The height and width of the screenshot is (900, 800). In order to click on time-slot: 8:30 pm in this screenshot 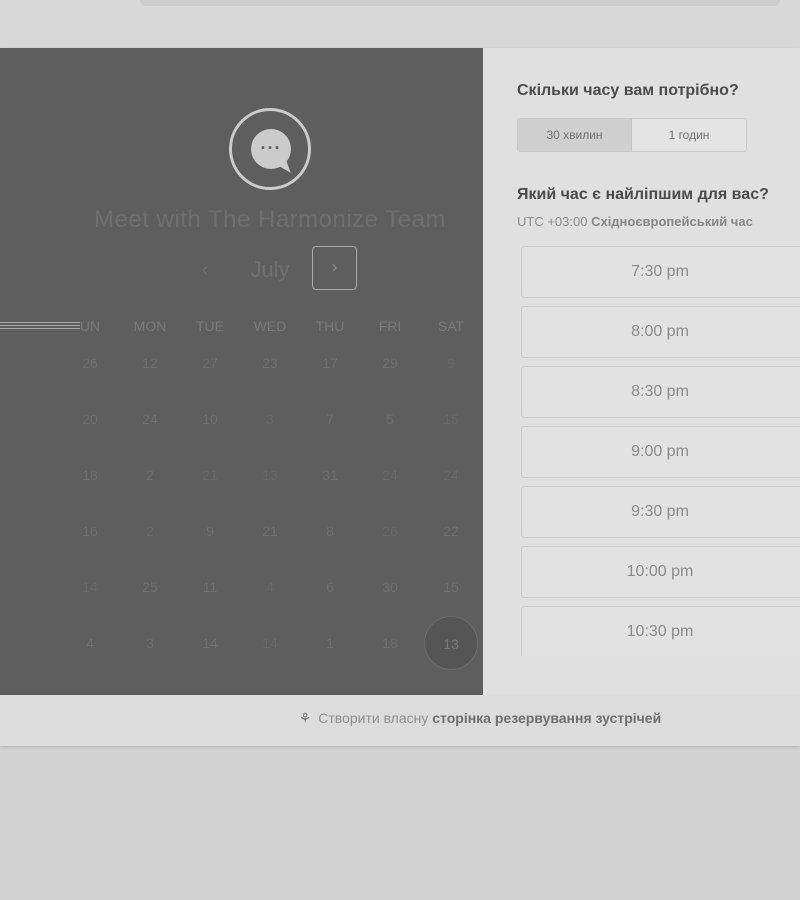, I will do `click(660, 392)`.